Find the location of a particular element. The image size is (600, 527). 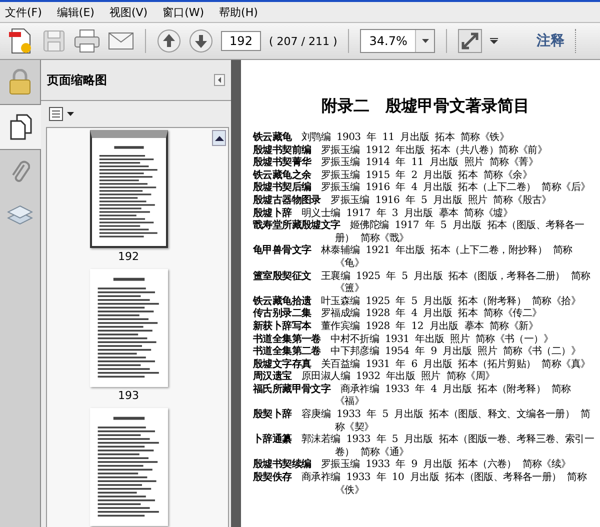

bibliography-entry: 书道全集第一卷 中村不折编 1931 年出版 照片 简称《书（一）》 is located at coordinates (403, 340).